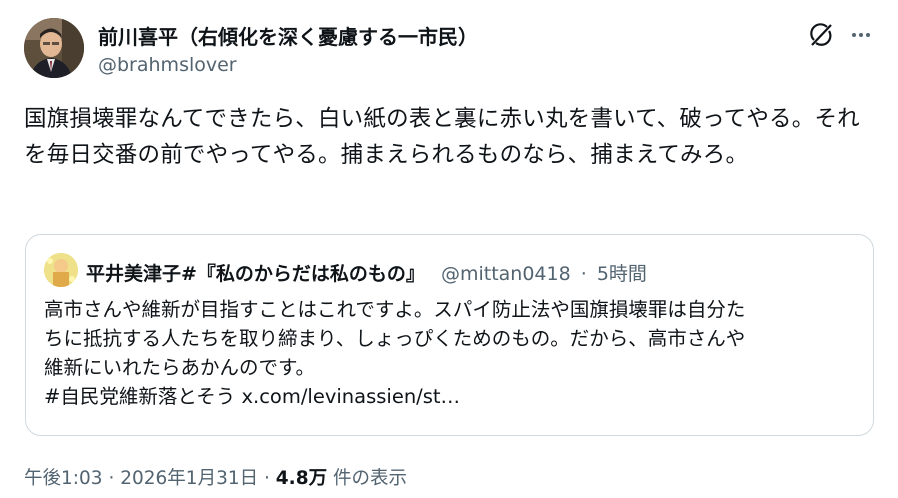 The width and height of the screenshot is (898, 498). I want to click on quote-timestamp: 5時間, so click(622, 274).